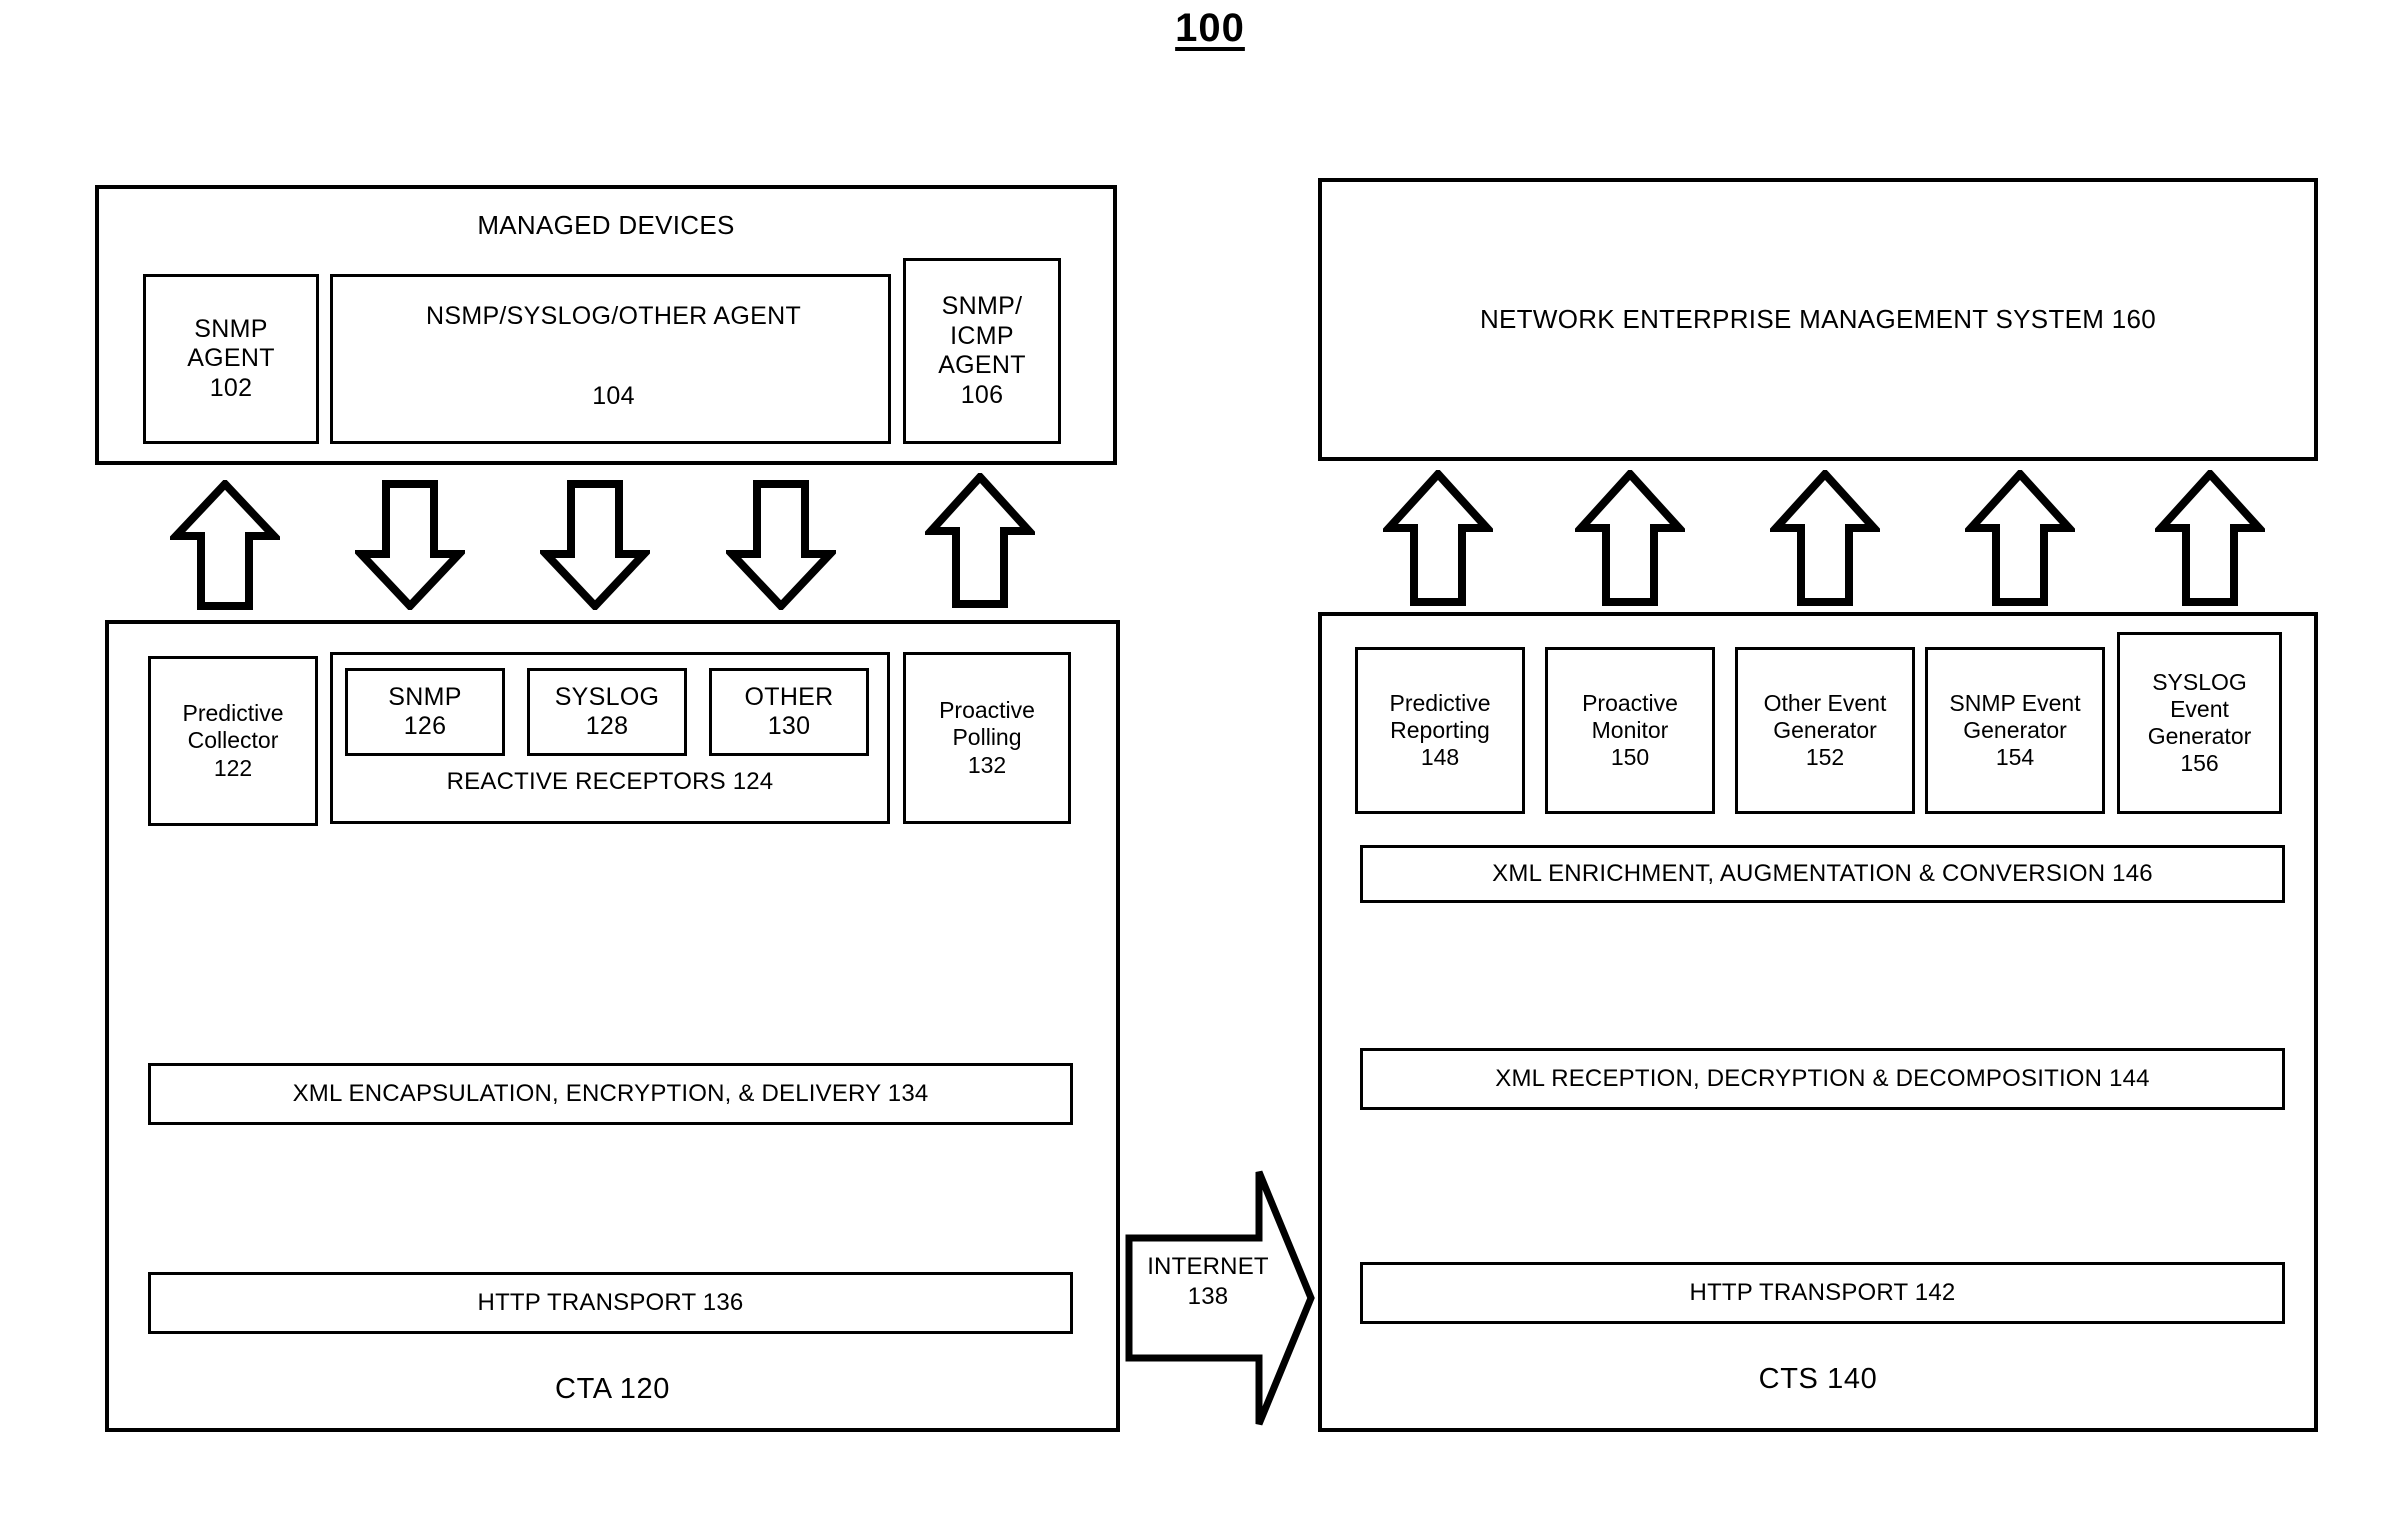 Image resolution: width=2401 pixels, height=1528 pixels. What do you see at coordinates (610, 781) in the screenshot?
I see `reactive-receptors-label: REACTIVE RECEPTORS 124` at bounding box center [610, 781].